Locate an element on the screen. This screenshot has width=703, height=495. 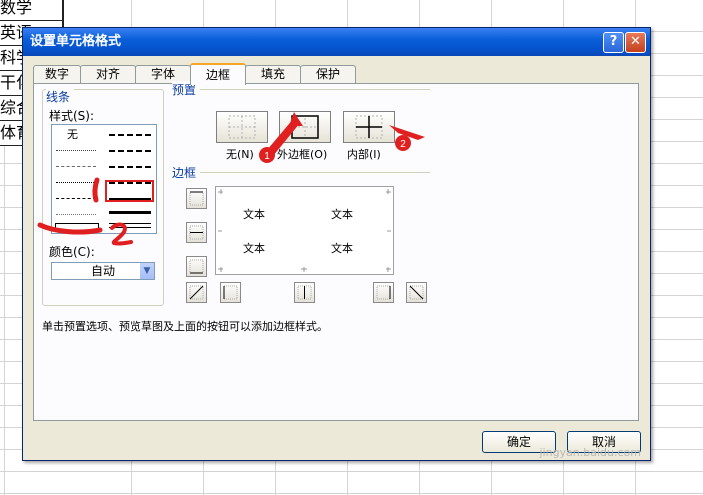
handwritten-underline is located at coordinates (70, 228).